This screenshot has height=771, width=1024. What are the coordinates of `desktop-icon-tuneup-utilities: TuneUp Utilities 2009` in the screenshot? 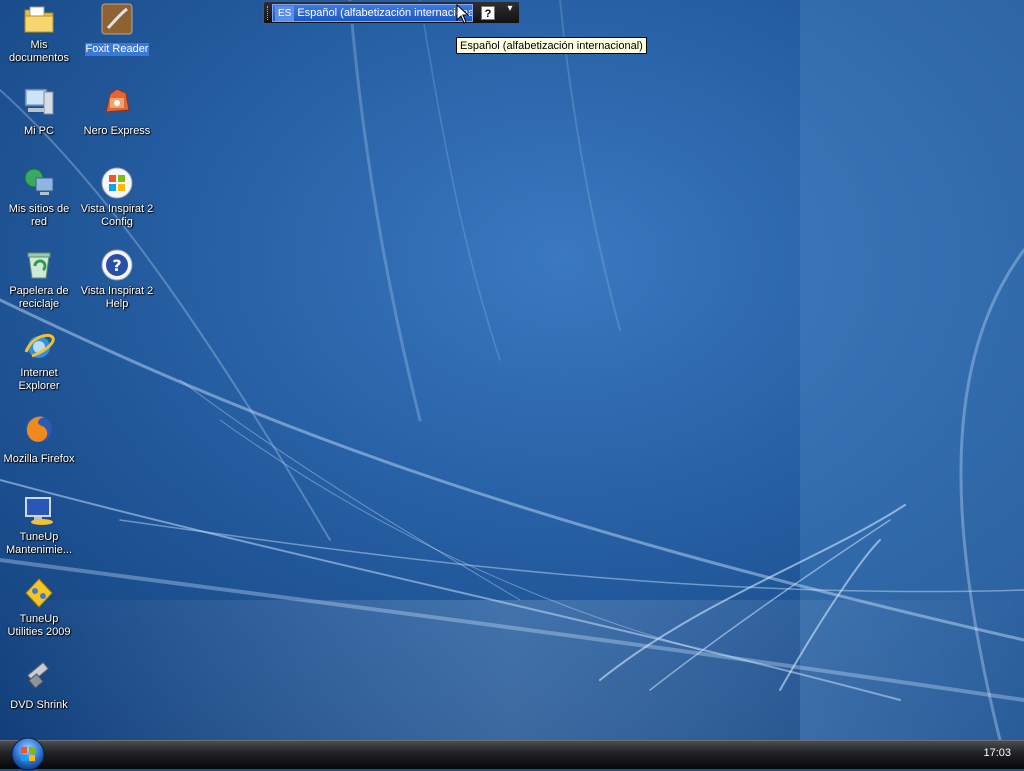 It's located at (39, 608).